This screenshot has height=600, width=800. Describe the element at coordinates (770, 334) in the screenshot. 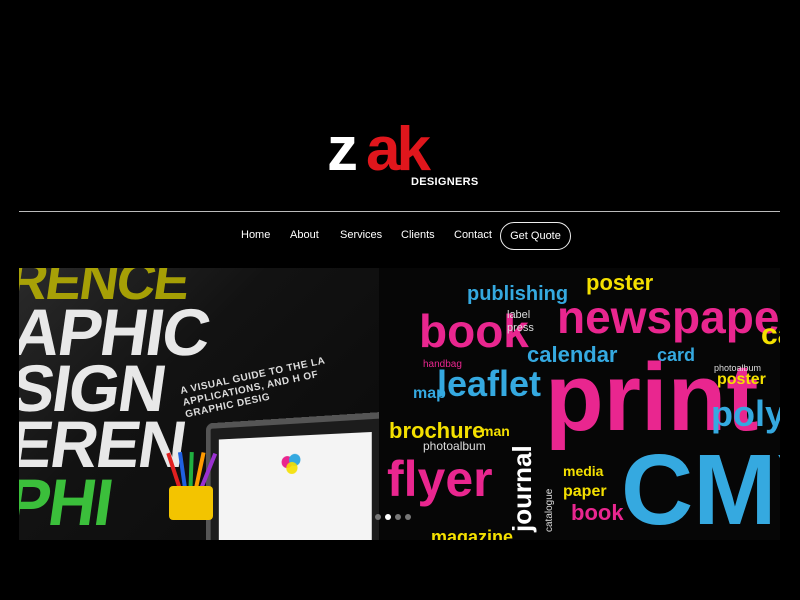

I see `cloud-car: car` at that location.